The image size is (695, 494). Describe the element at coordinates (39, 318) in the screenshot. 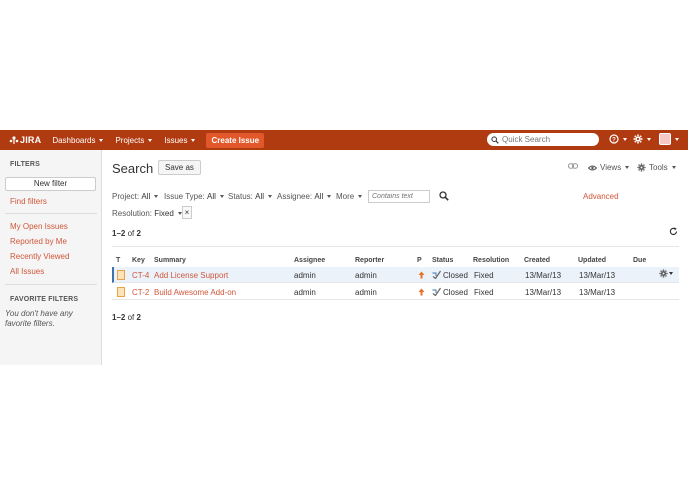

I see `no-favorites-note: You don't have any favorite filters.` at that location.